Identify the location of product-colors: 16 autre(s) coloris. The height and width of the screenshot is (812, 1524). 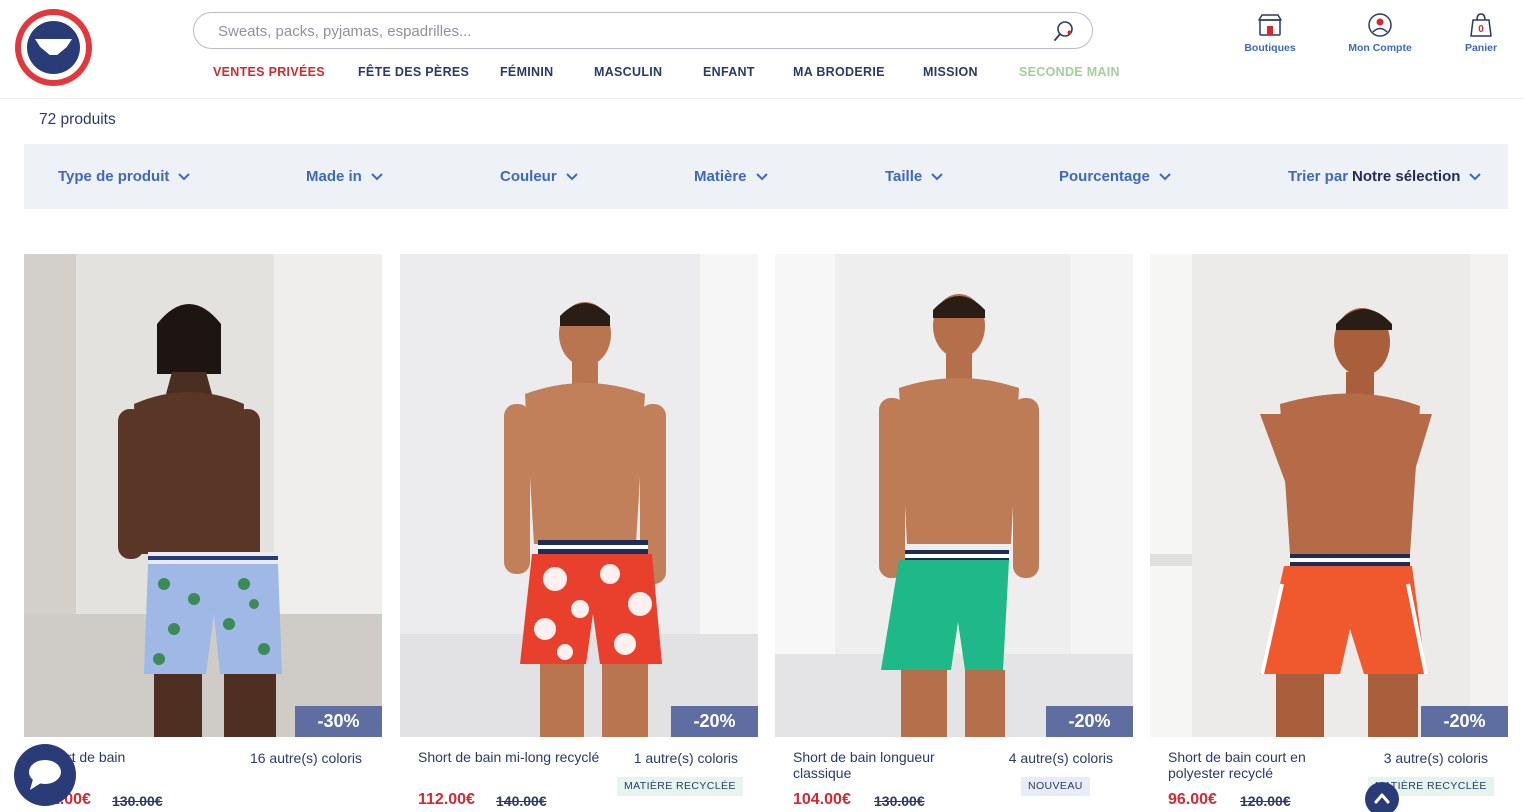
(306, 758).